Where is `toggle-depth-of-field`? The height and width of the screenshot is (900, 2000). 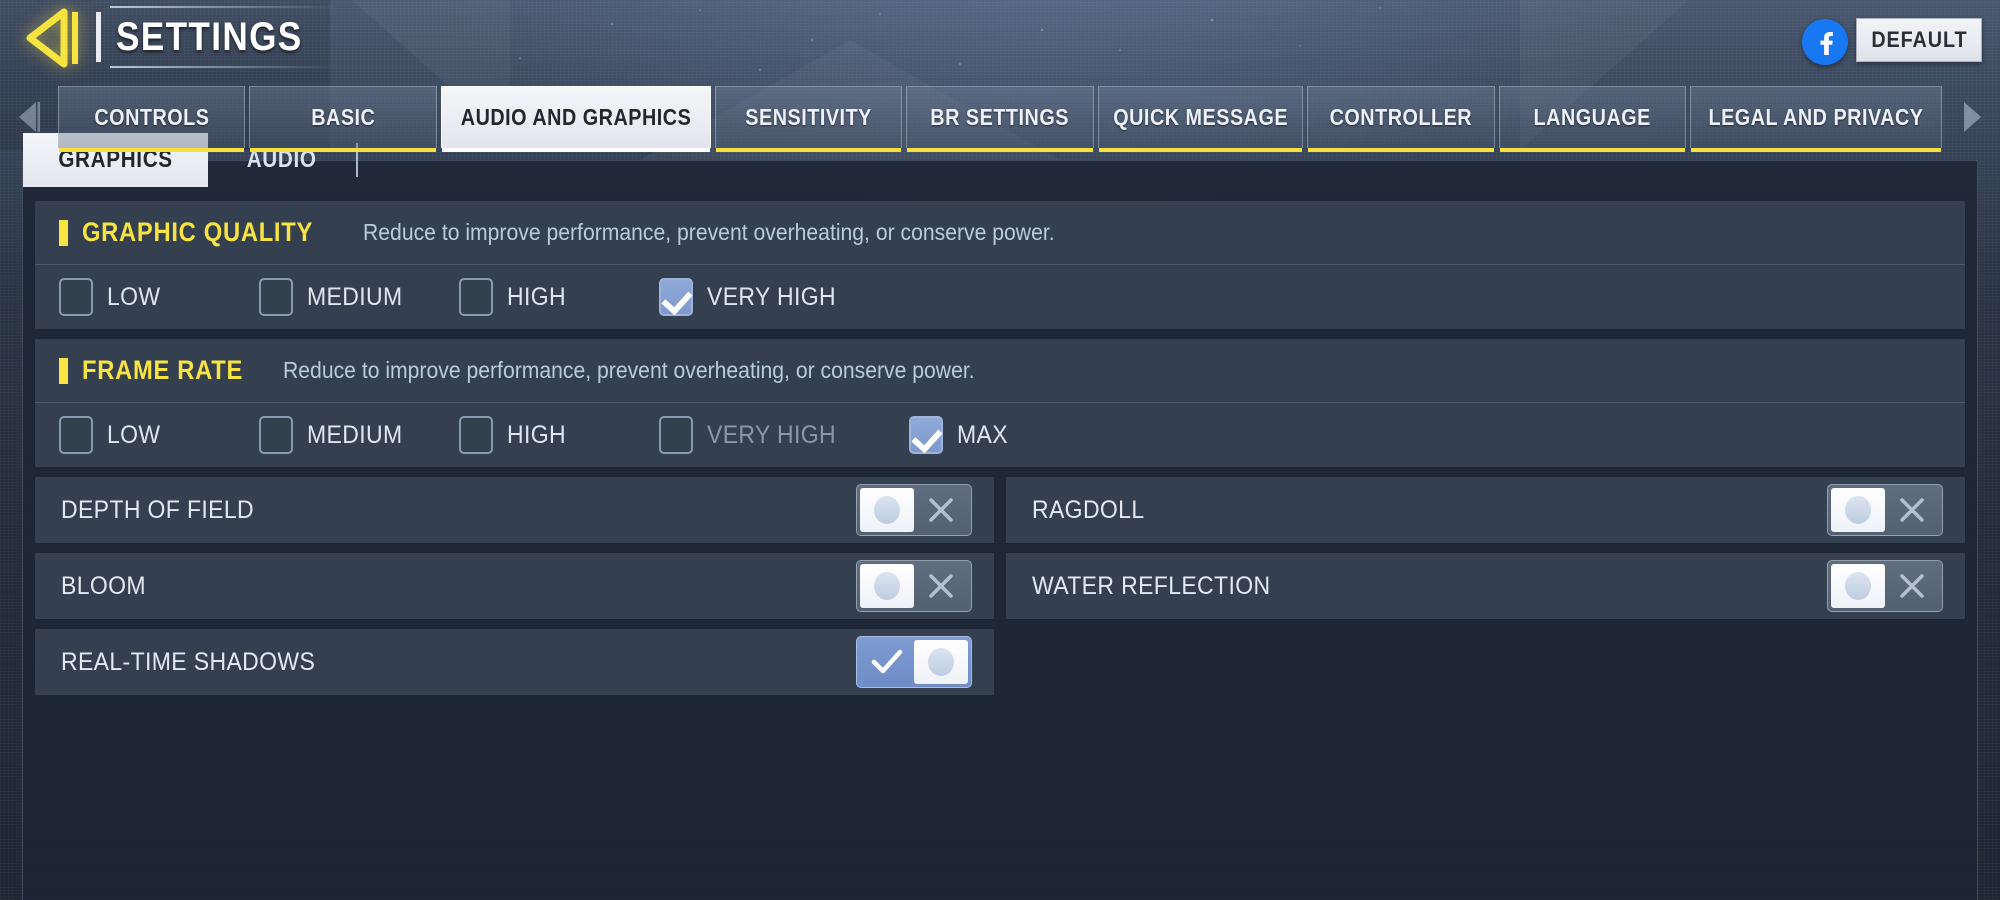 toggle-depth-of-field is located at coordinates (914, 510).